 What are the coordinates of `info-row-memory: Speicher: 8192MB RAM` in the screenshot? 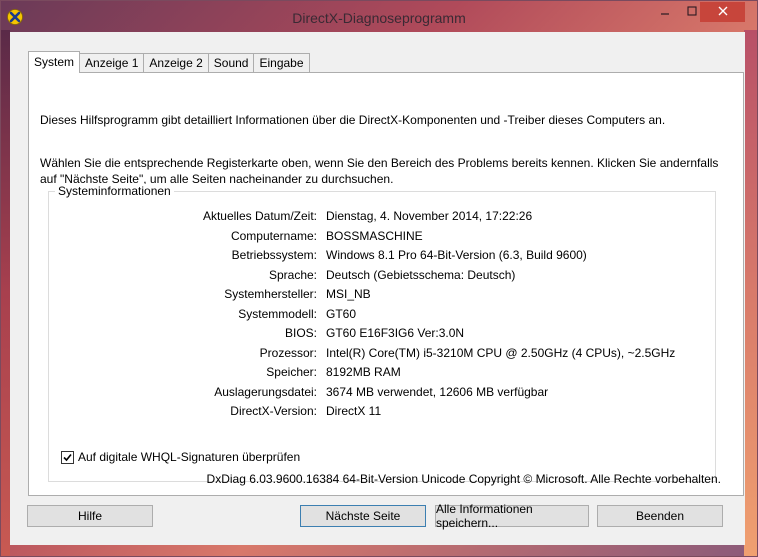 It's located at (379, 373).